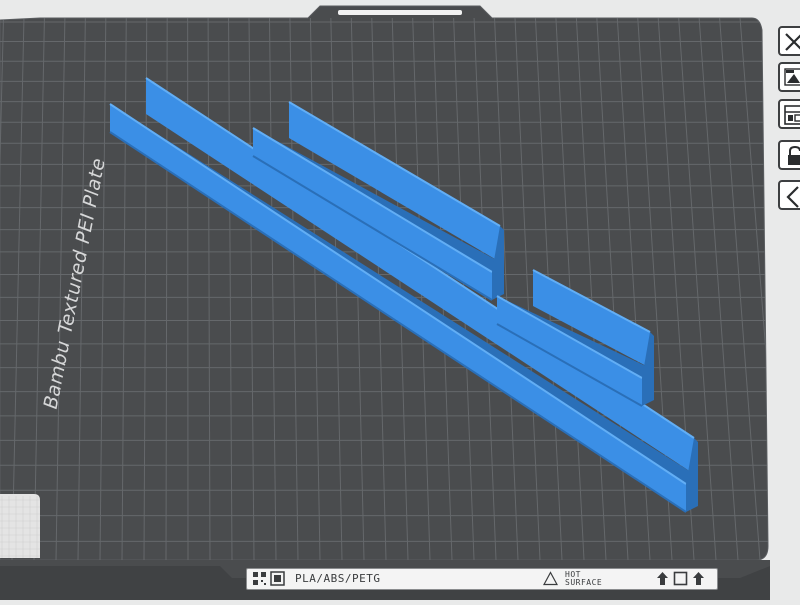  I want to click on close-button, so click(789, 41).